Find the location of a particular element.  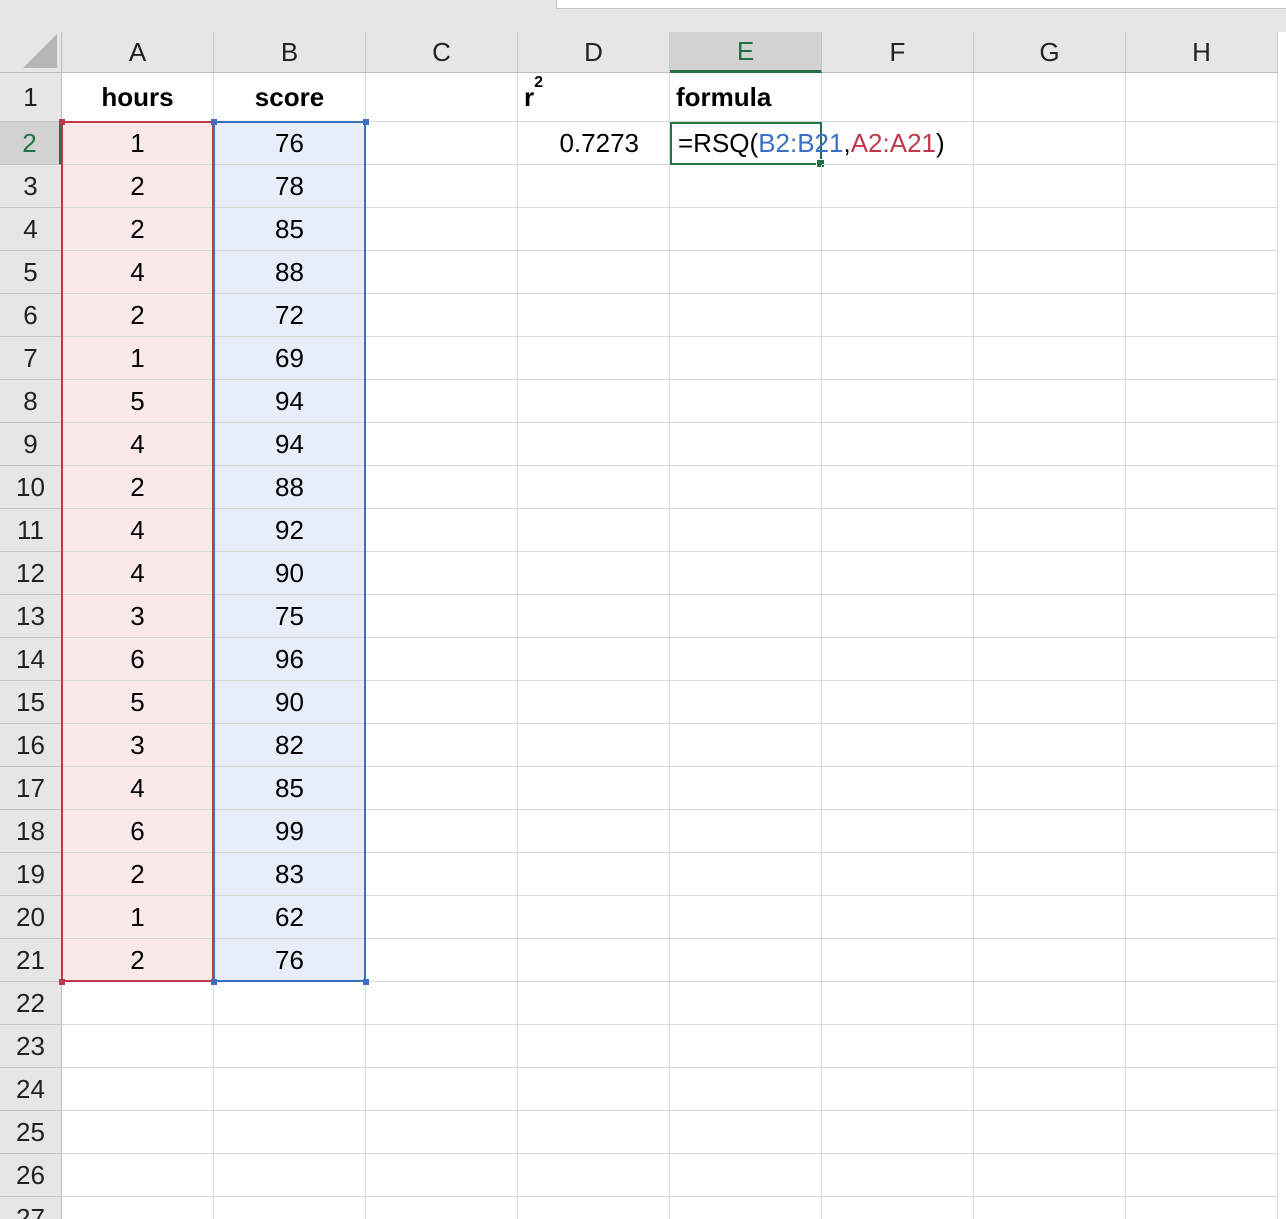

cell-e13 is located at coordinates (746, 616).